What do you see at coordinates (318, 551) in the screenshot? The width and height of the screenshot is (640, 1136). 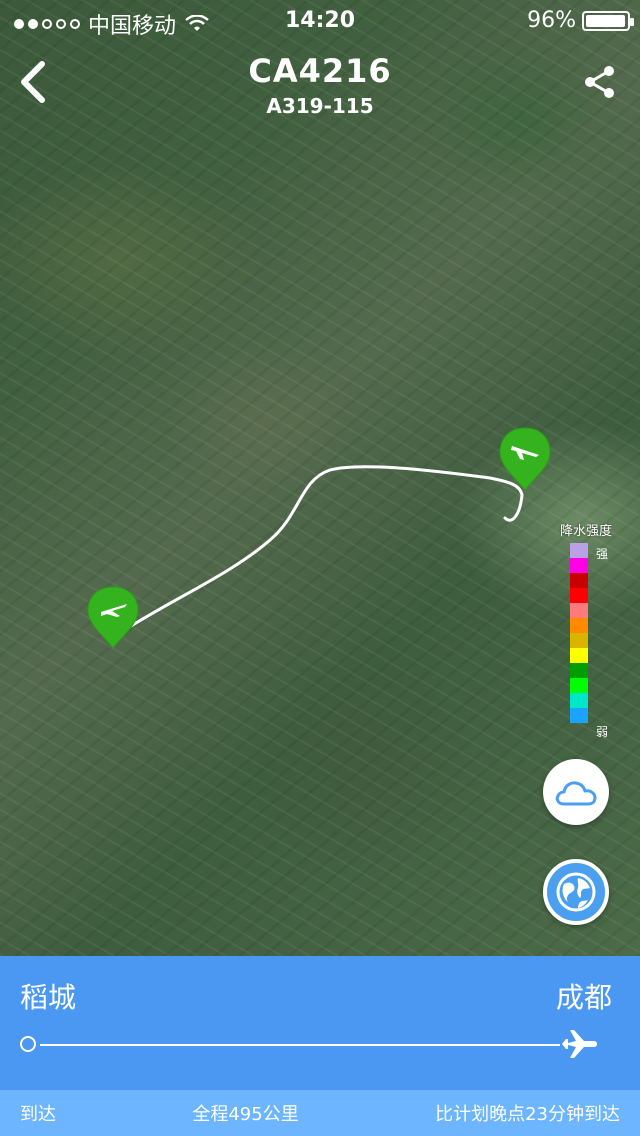 I see `flight-path` at bounding box center [318, 551].